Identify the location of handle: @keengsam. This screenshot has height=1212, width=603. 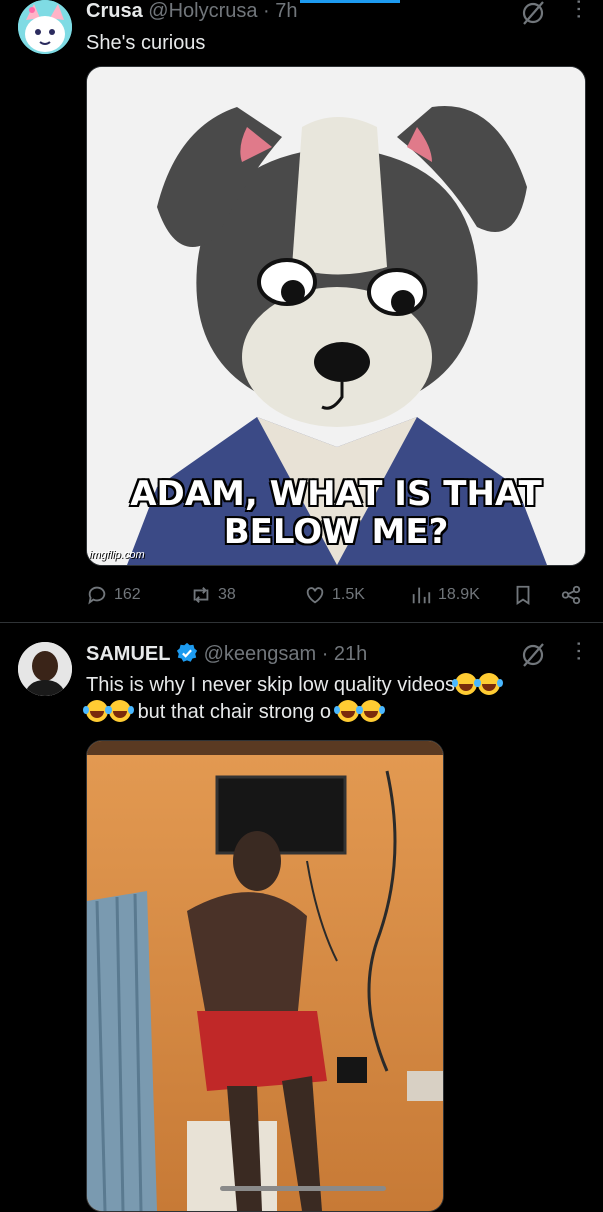
(260, 654).